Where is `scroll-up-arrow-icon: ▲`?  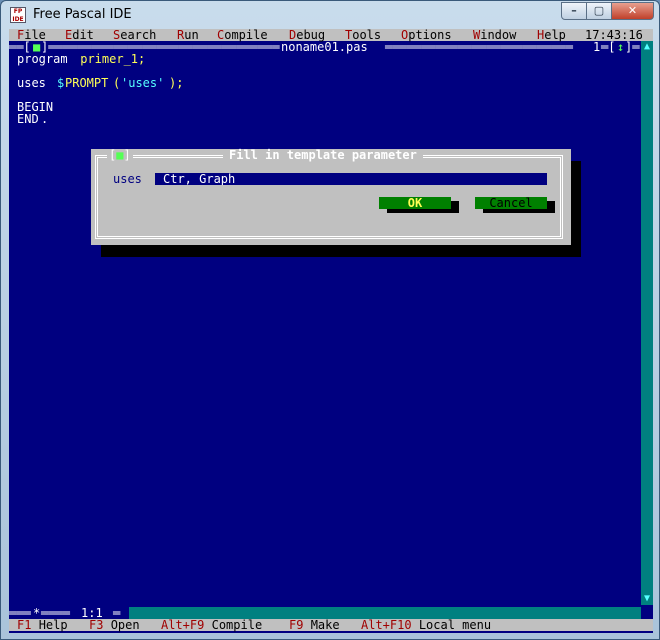
scroll-up-arrow-icon: ▲ is located at coordinates (647, 47).